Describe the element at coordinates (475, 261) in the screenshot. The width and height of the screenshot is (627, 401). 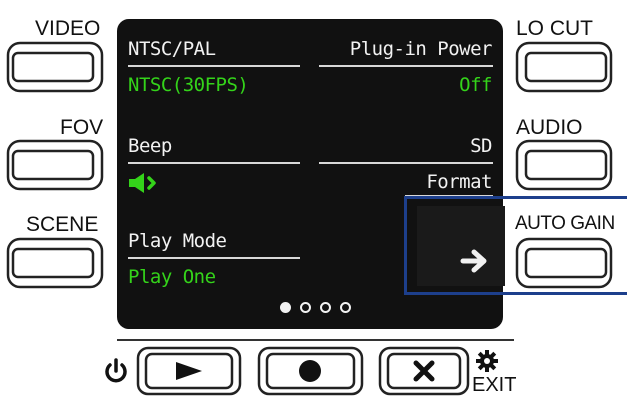
I see `arrow-right-icon` at that location.